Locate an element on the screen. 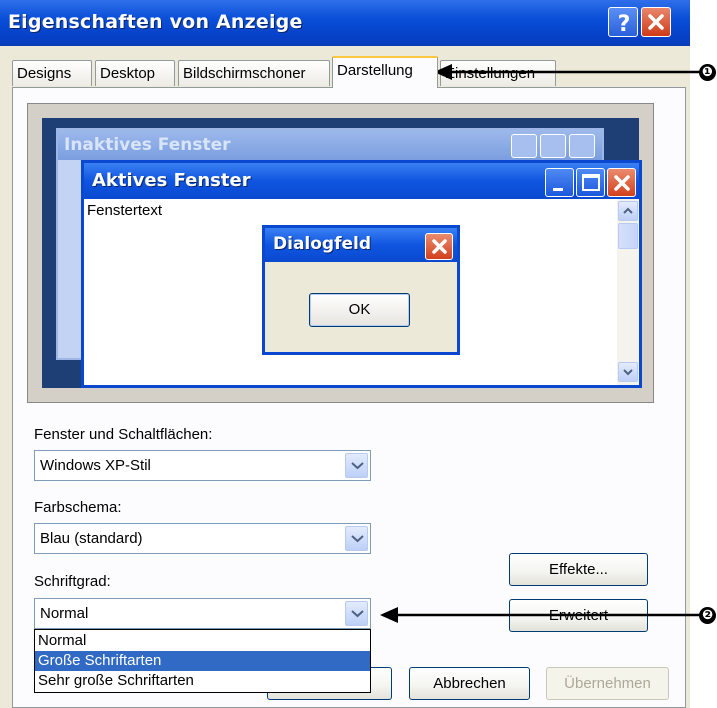  annotation-marker-1: ❶ is located at coordinates (707, 72).